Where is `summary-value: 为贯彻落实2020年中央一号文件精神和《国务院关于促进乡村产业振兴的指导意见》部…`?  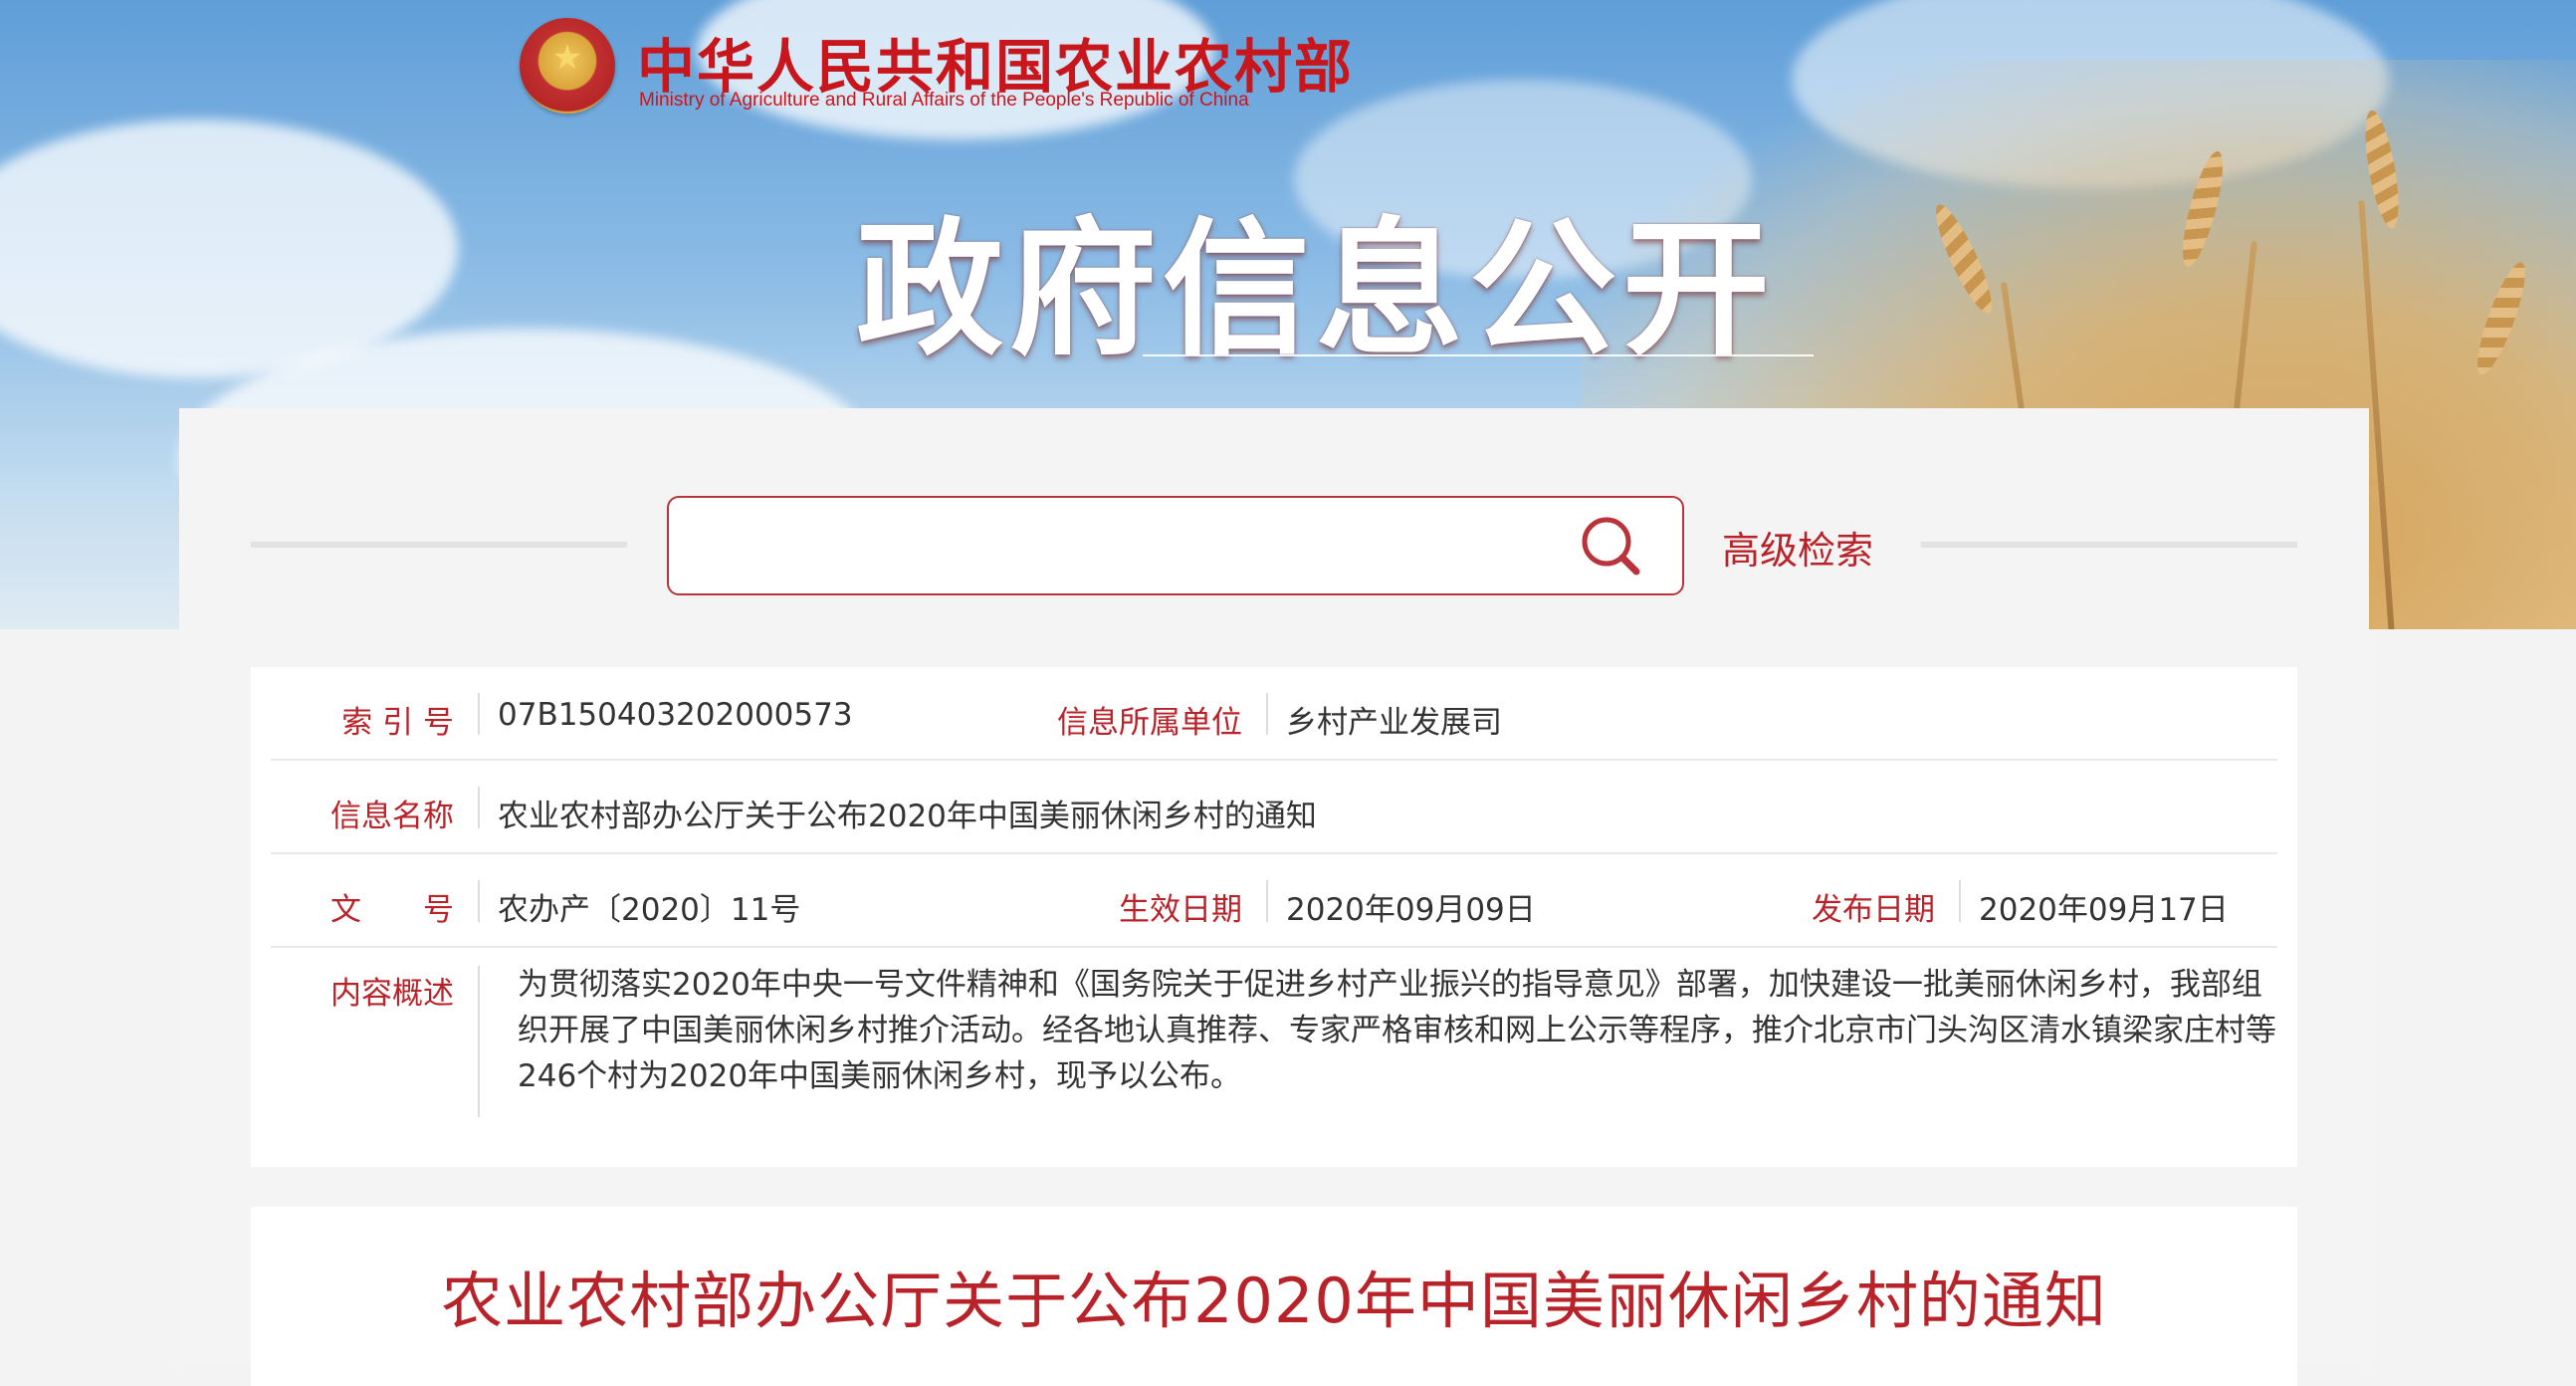 summary-value: 为贯彻落实2020年中央一号文件精神和《国务院关于促进乡村产业振兴的指导意见》部… is located at coordinates (1397, 1030).